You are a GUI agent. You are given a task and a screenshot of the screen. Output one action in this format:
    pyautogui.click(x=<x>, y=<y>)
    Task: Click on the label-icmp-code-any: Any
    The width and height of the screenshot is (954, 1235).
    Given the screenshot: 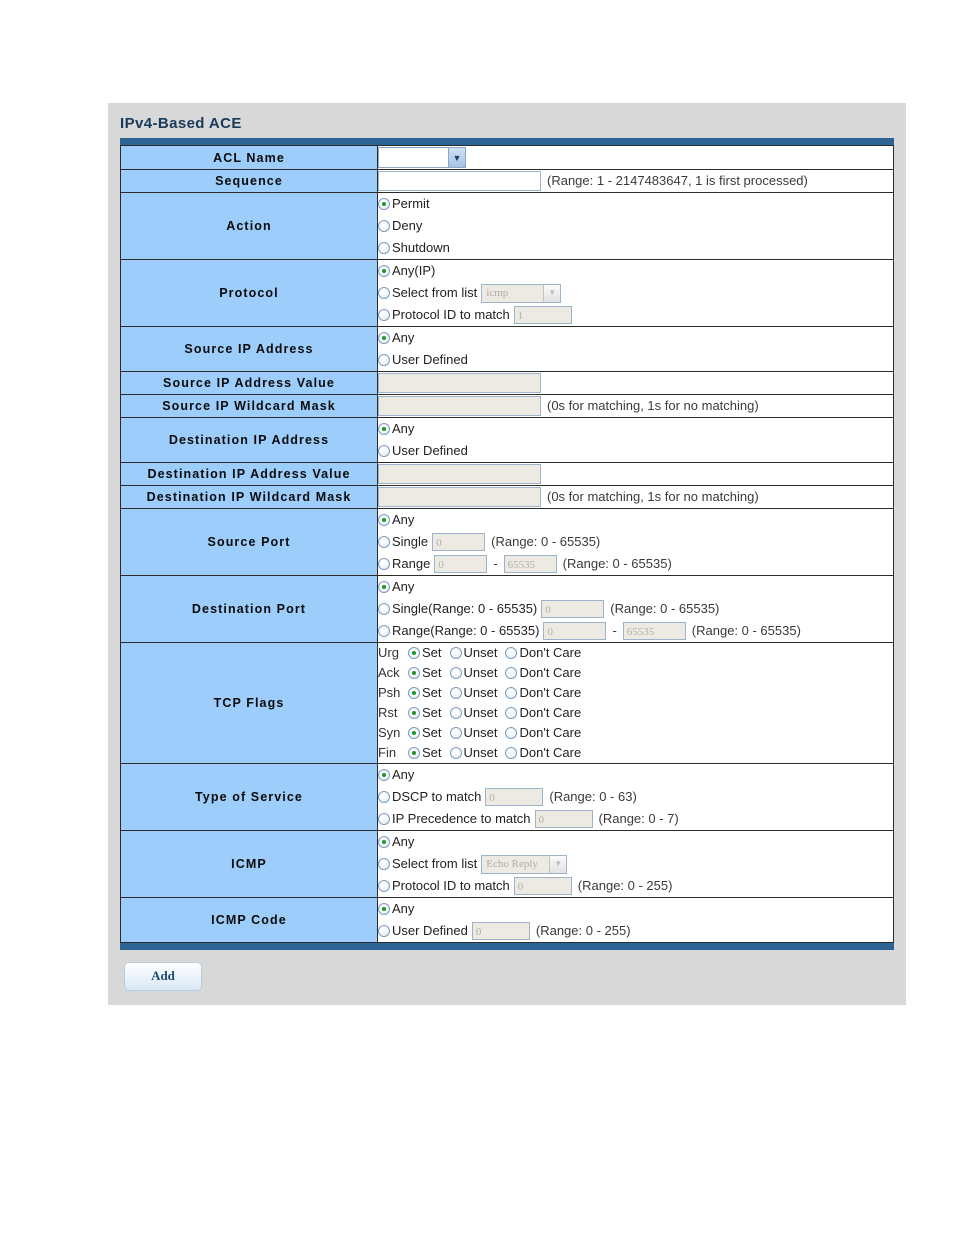 What is the action you would take?
    pyautogui.click(x=403, y=908)
    